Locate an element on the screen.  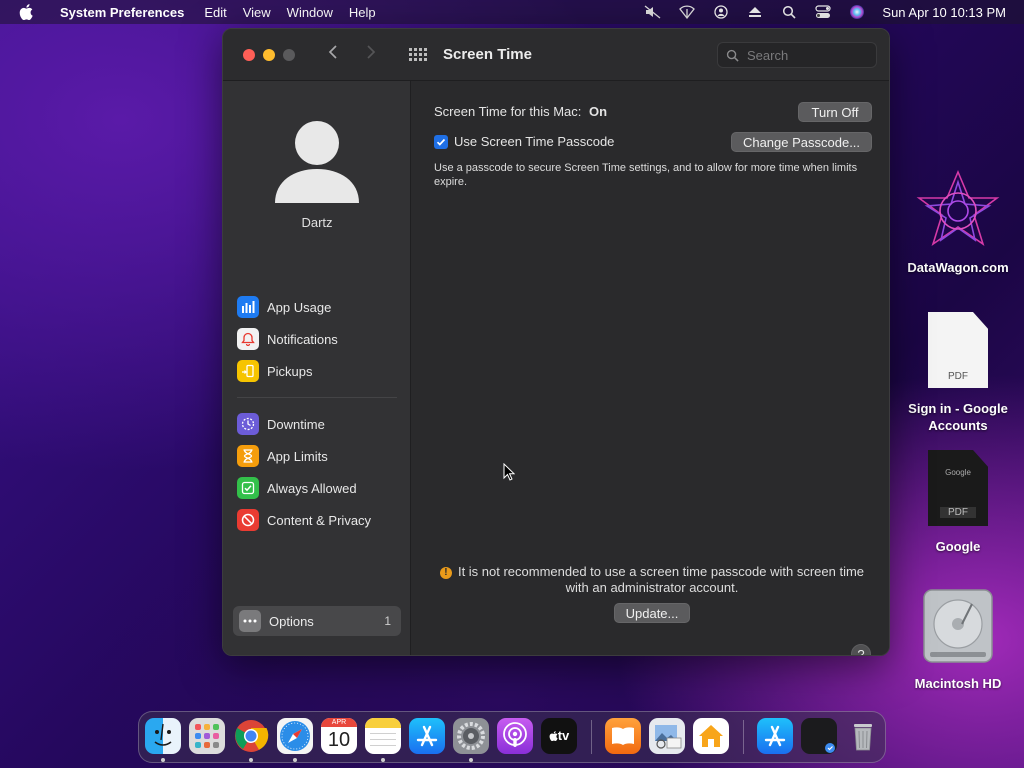
sidebar-item-content-privacy: Content & Privacy is located at coordinates (317, 520).